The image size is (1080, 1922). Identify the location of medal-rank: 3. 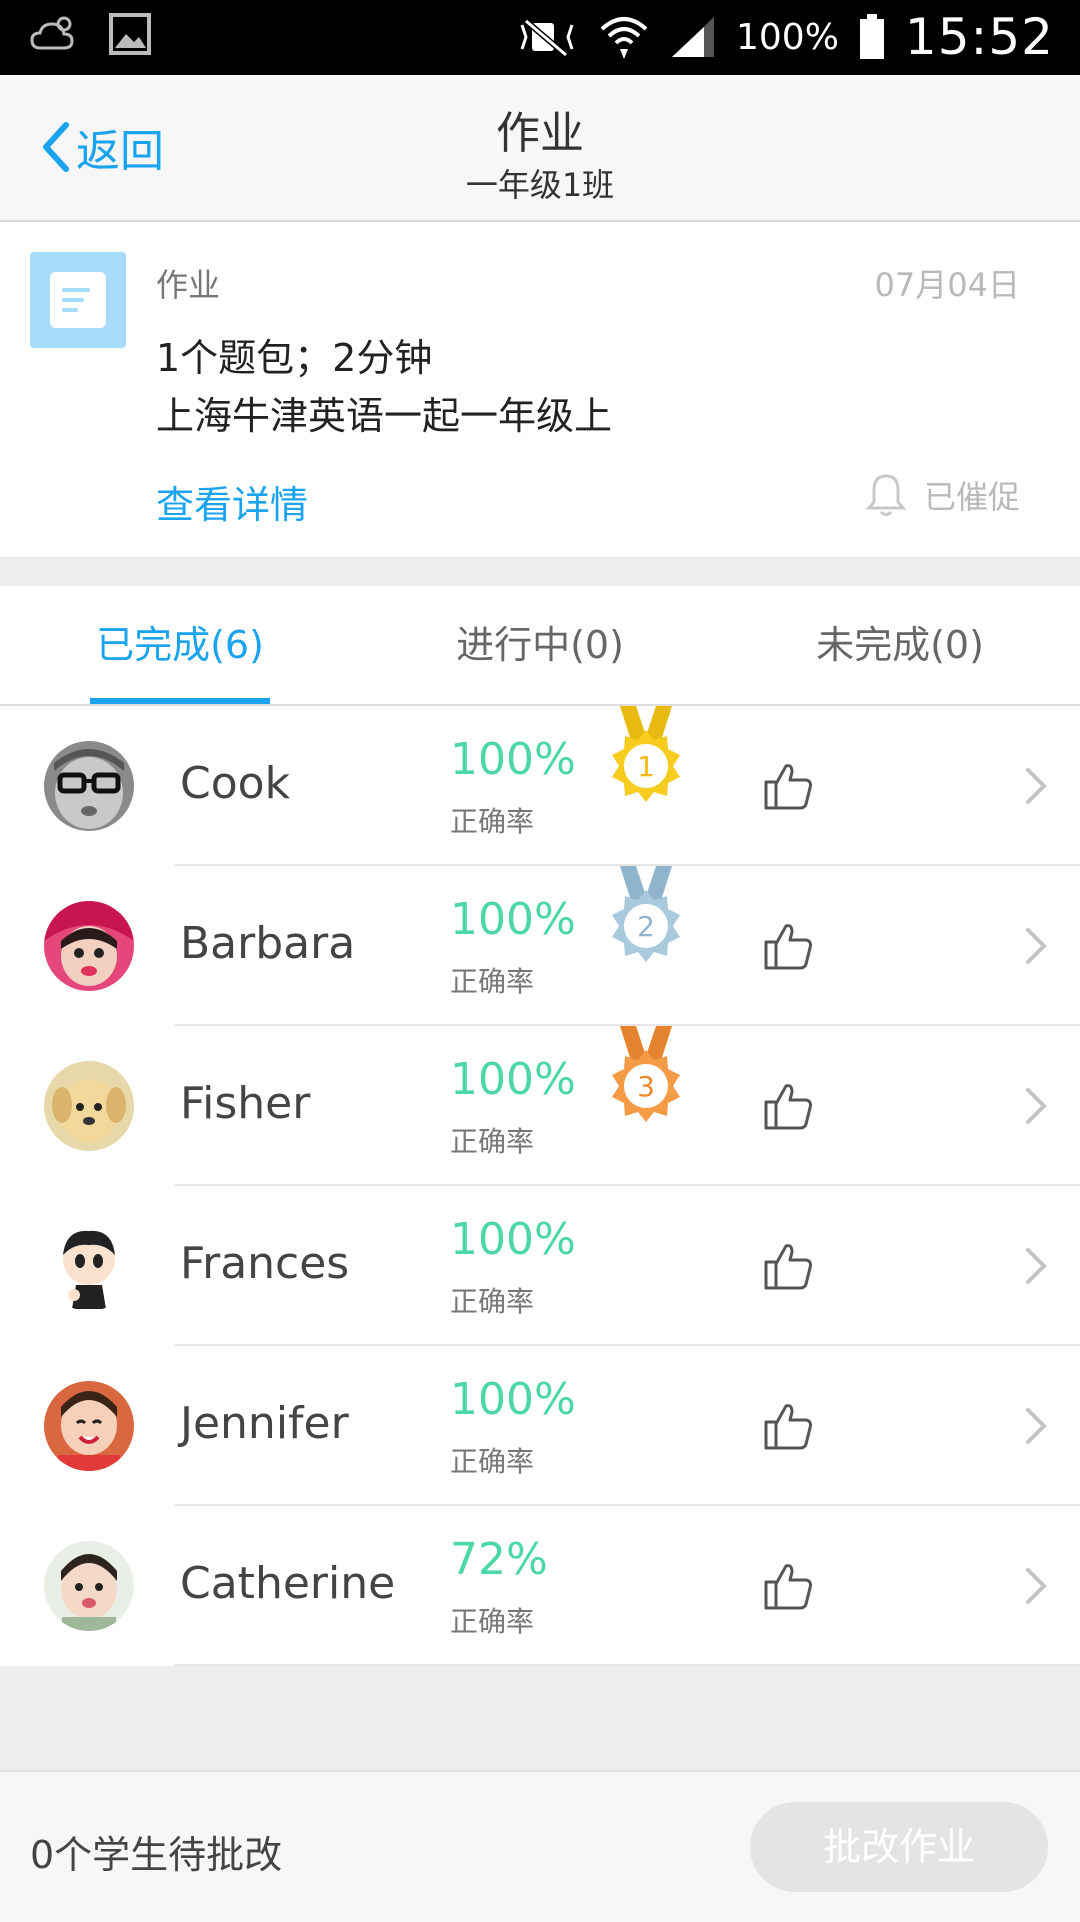
(646, 1086).